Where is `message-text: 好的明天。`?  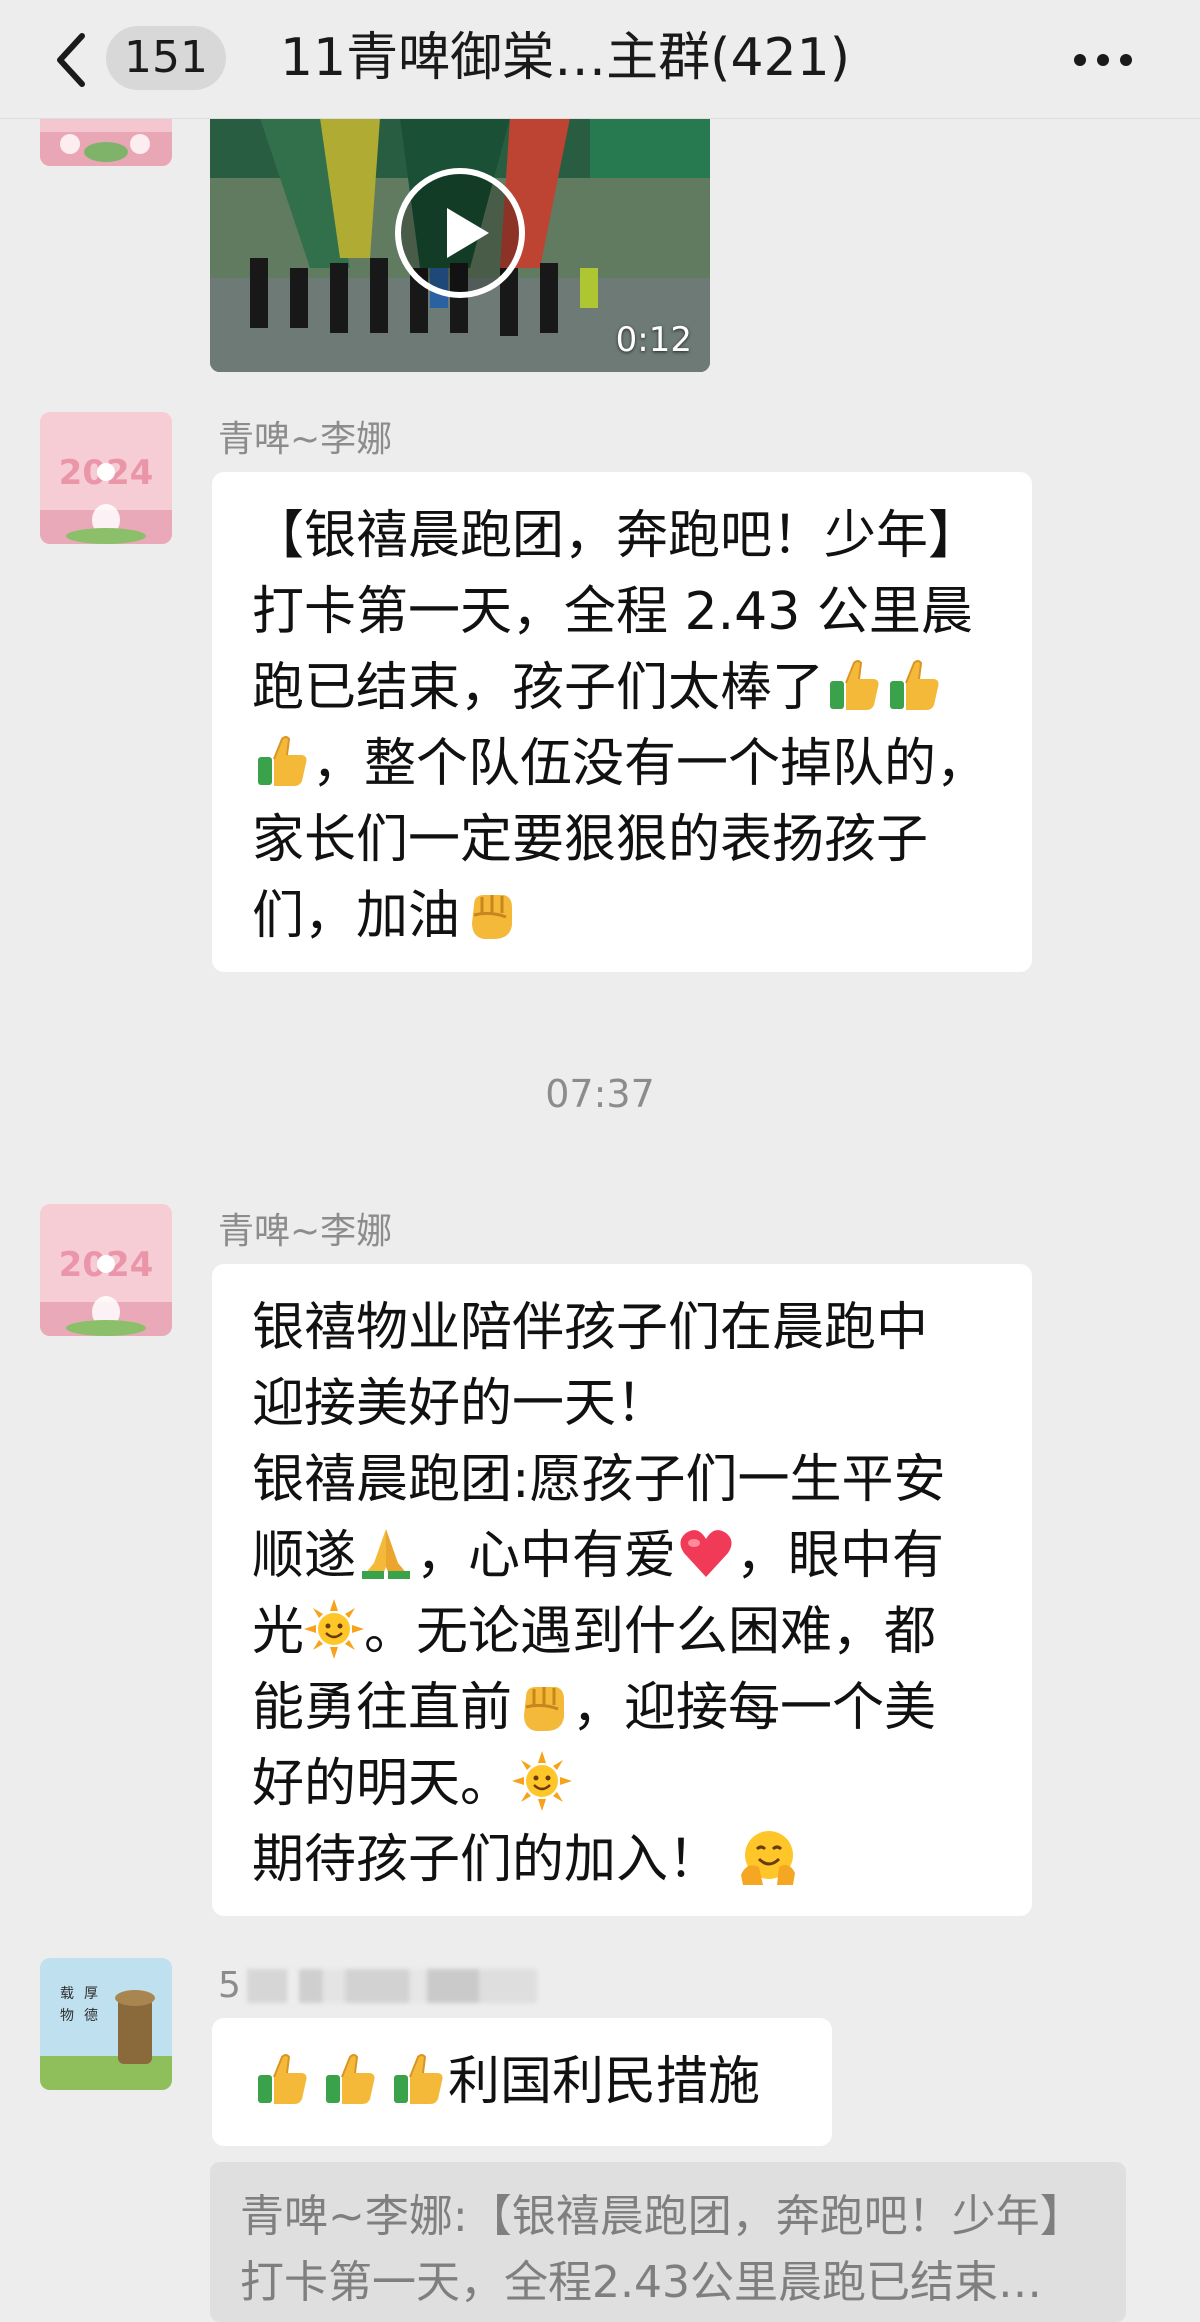
message-text: 好的明天。 is located at coordinates (382, 1784).